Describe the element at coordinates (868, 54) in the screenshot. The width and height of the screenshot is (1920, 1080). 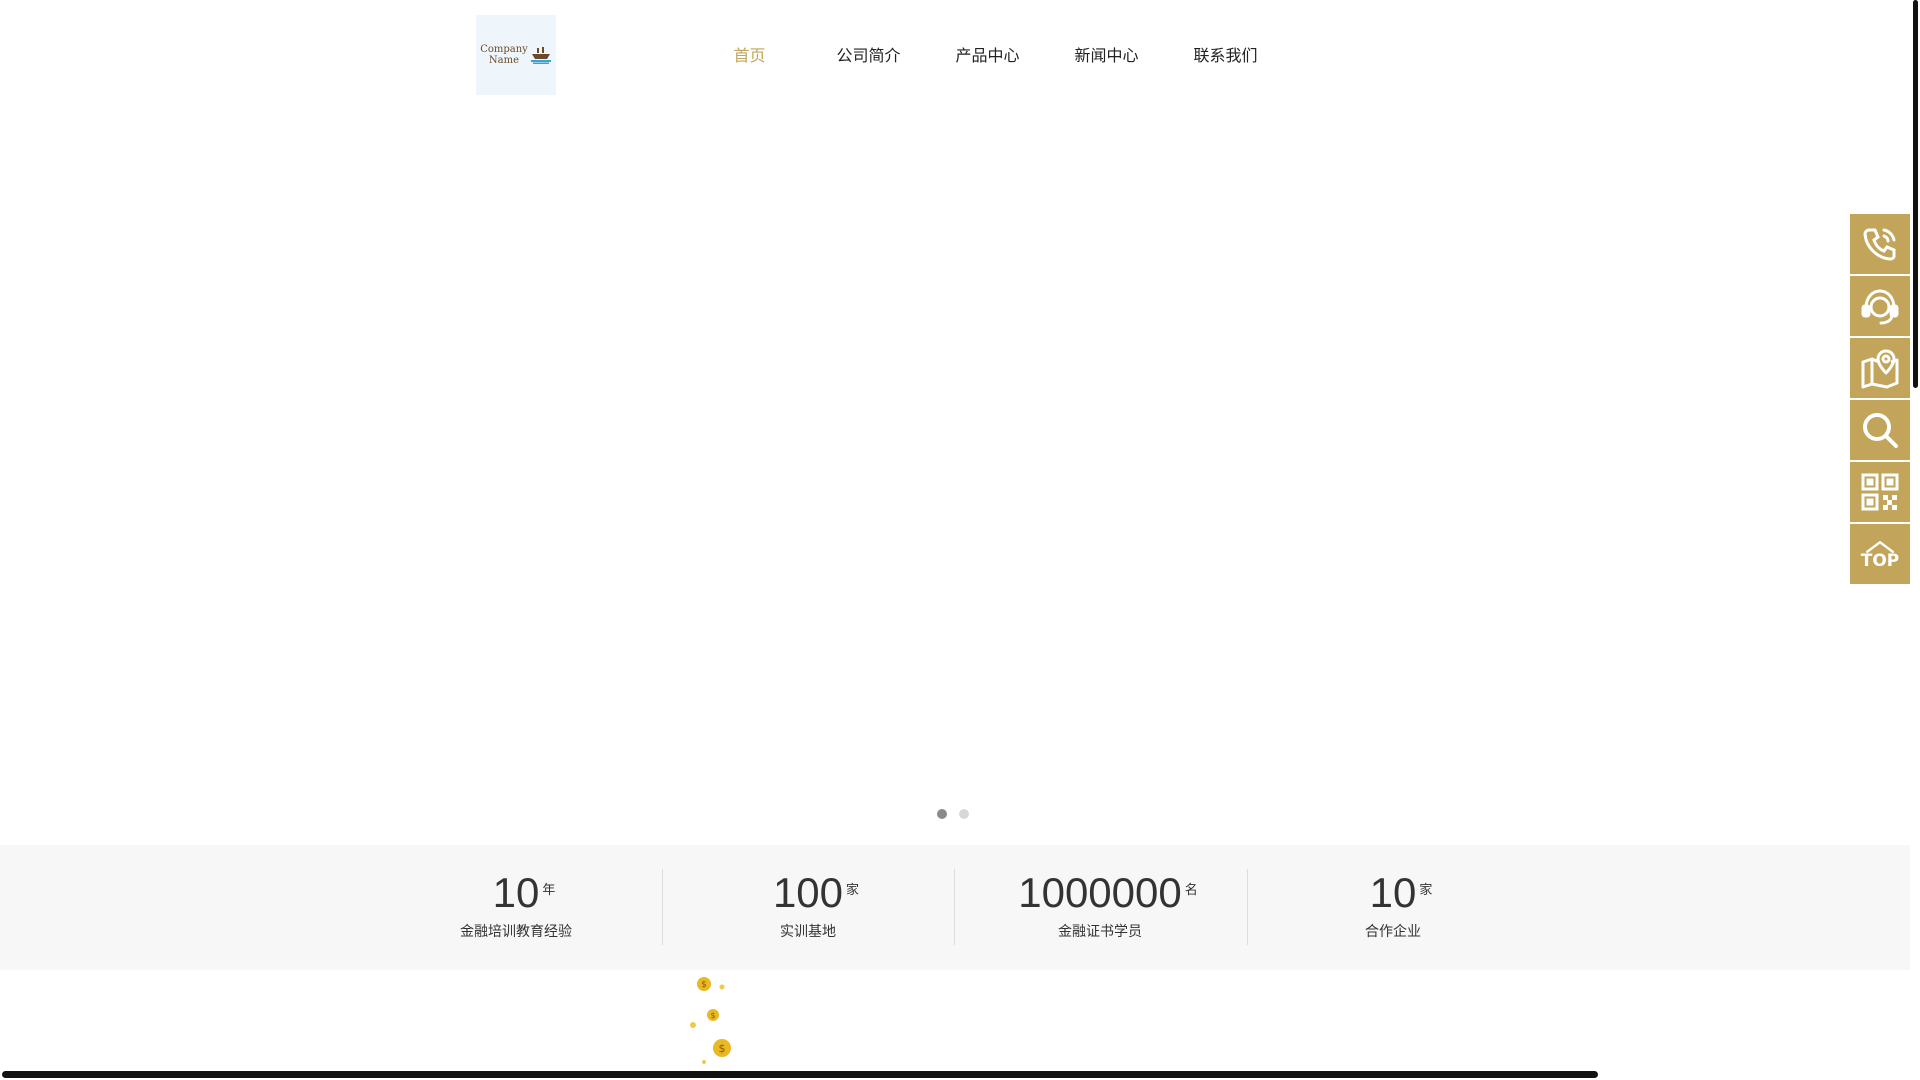
I see `nav-item-about: 公司简介` at that location.